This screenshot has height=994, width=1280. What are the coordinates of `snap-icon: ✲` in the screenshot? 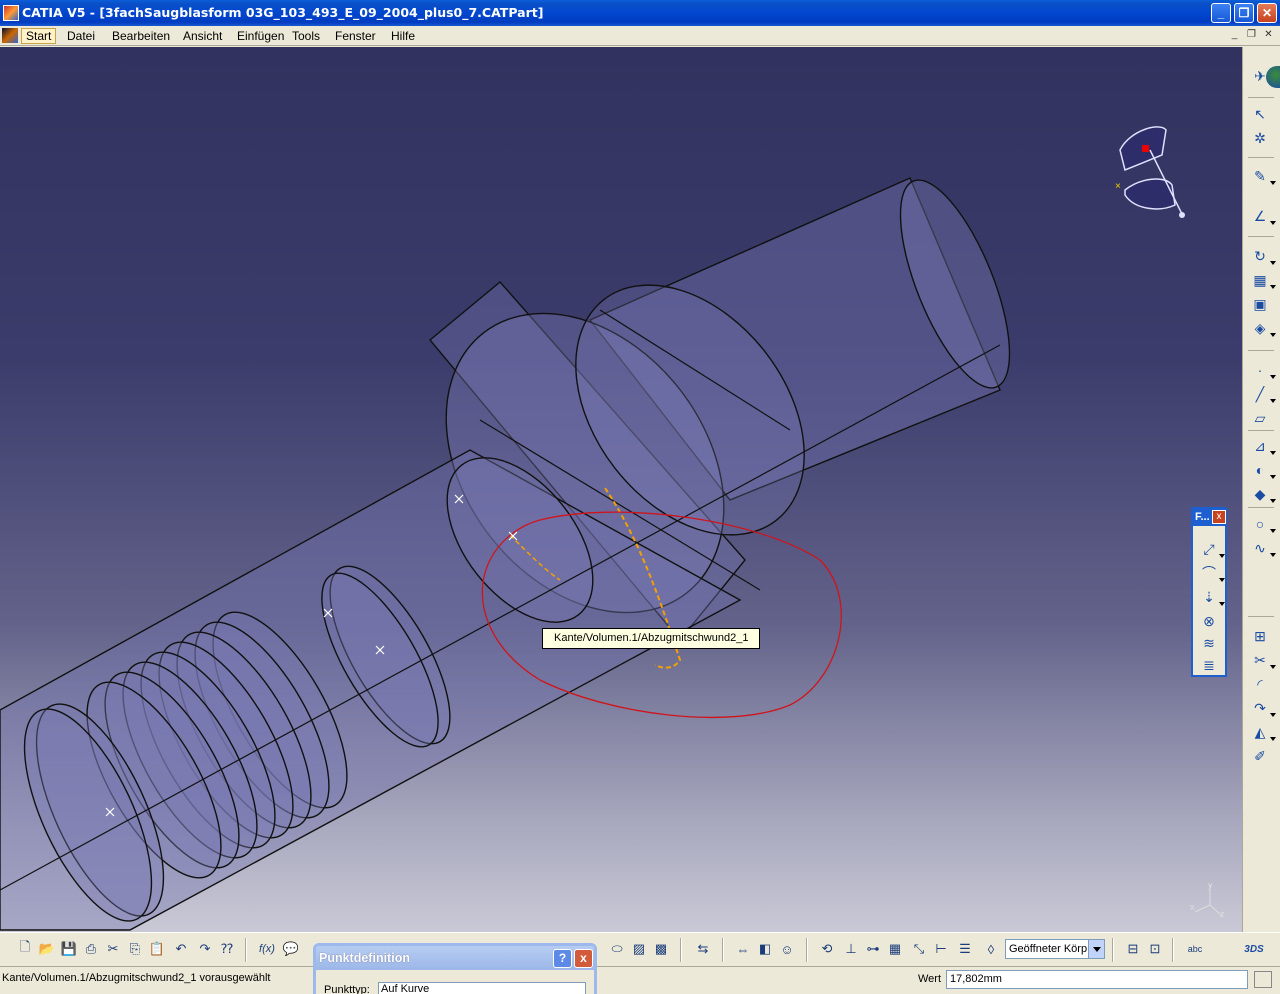 It's located at (1260, 138).